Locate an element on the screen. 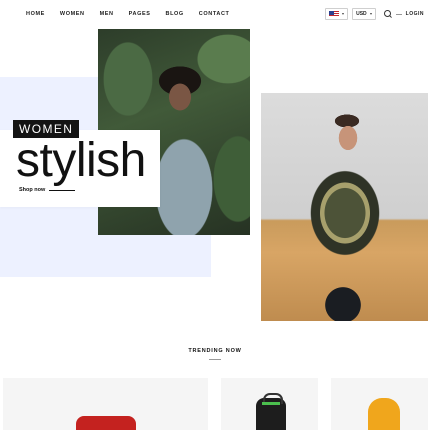 The image size is (430, 430). currency-value: USD is located at coordinates (361, 14).